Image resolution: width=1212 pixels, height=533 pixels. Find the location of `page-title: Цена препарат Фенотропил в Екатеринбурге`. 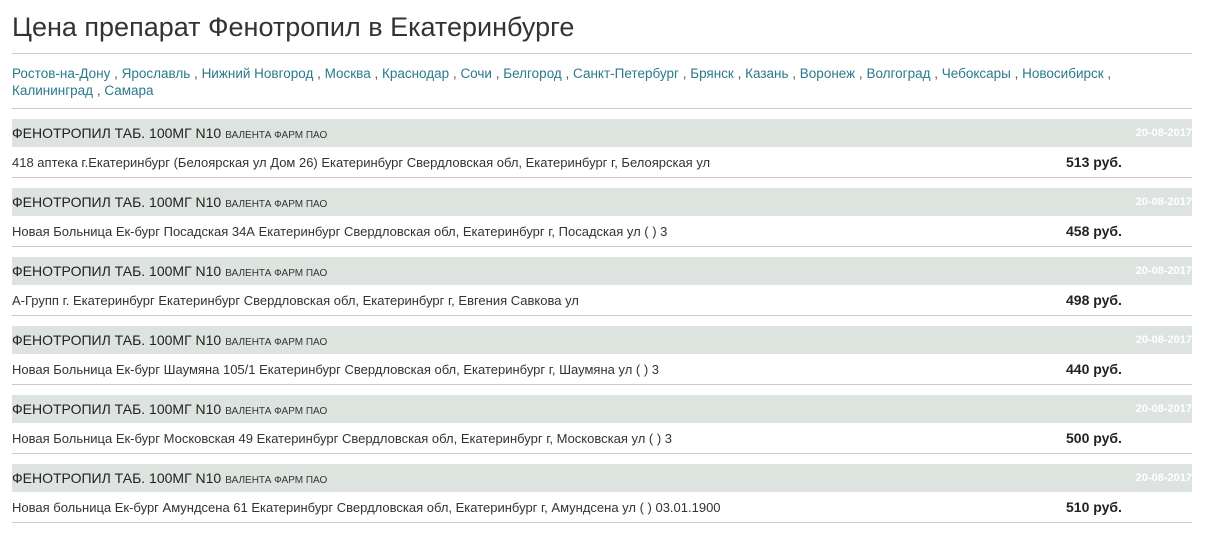

page-title: Цена препарат Фенотропил в Екатеринбурге is located at coordinates (293, 27).